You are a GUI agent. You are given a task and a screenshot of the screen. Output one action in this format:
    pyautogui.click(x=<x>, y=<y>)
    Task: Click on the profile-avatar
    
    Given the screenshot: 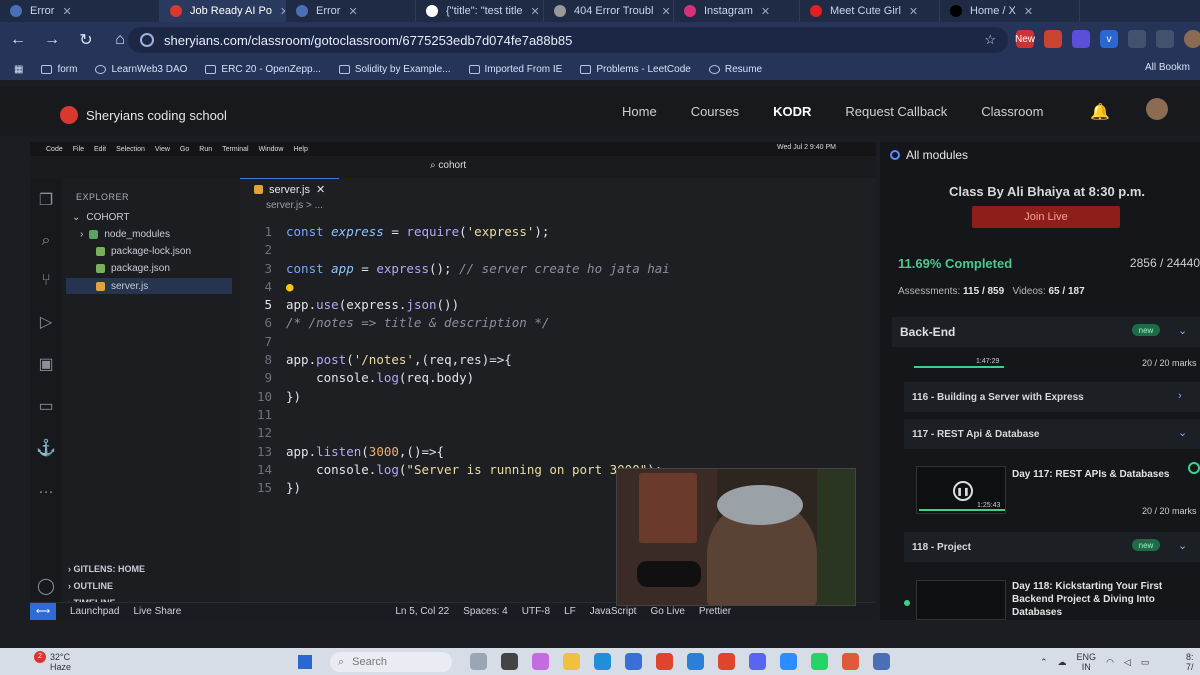 What is the action you would take?
    pyautogui.click(x=1192, y=39)
    